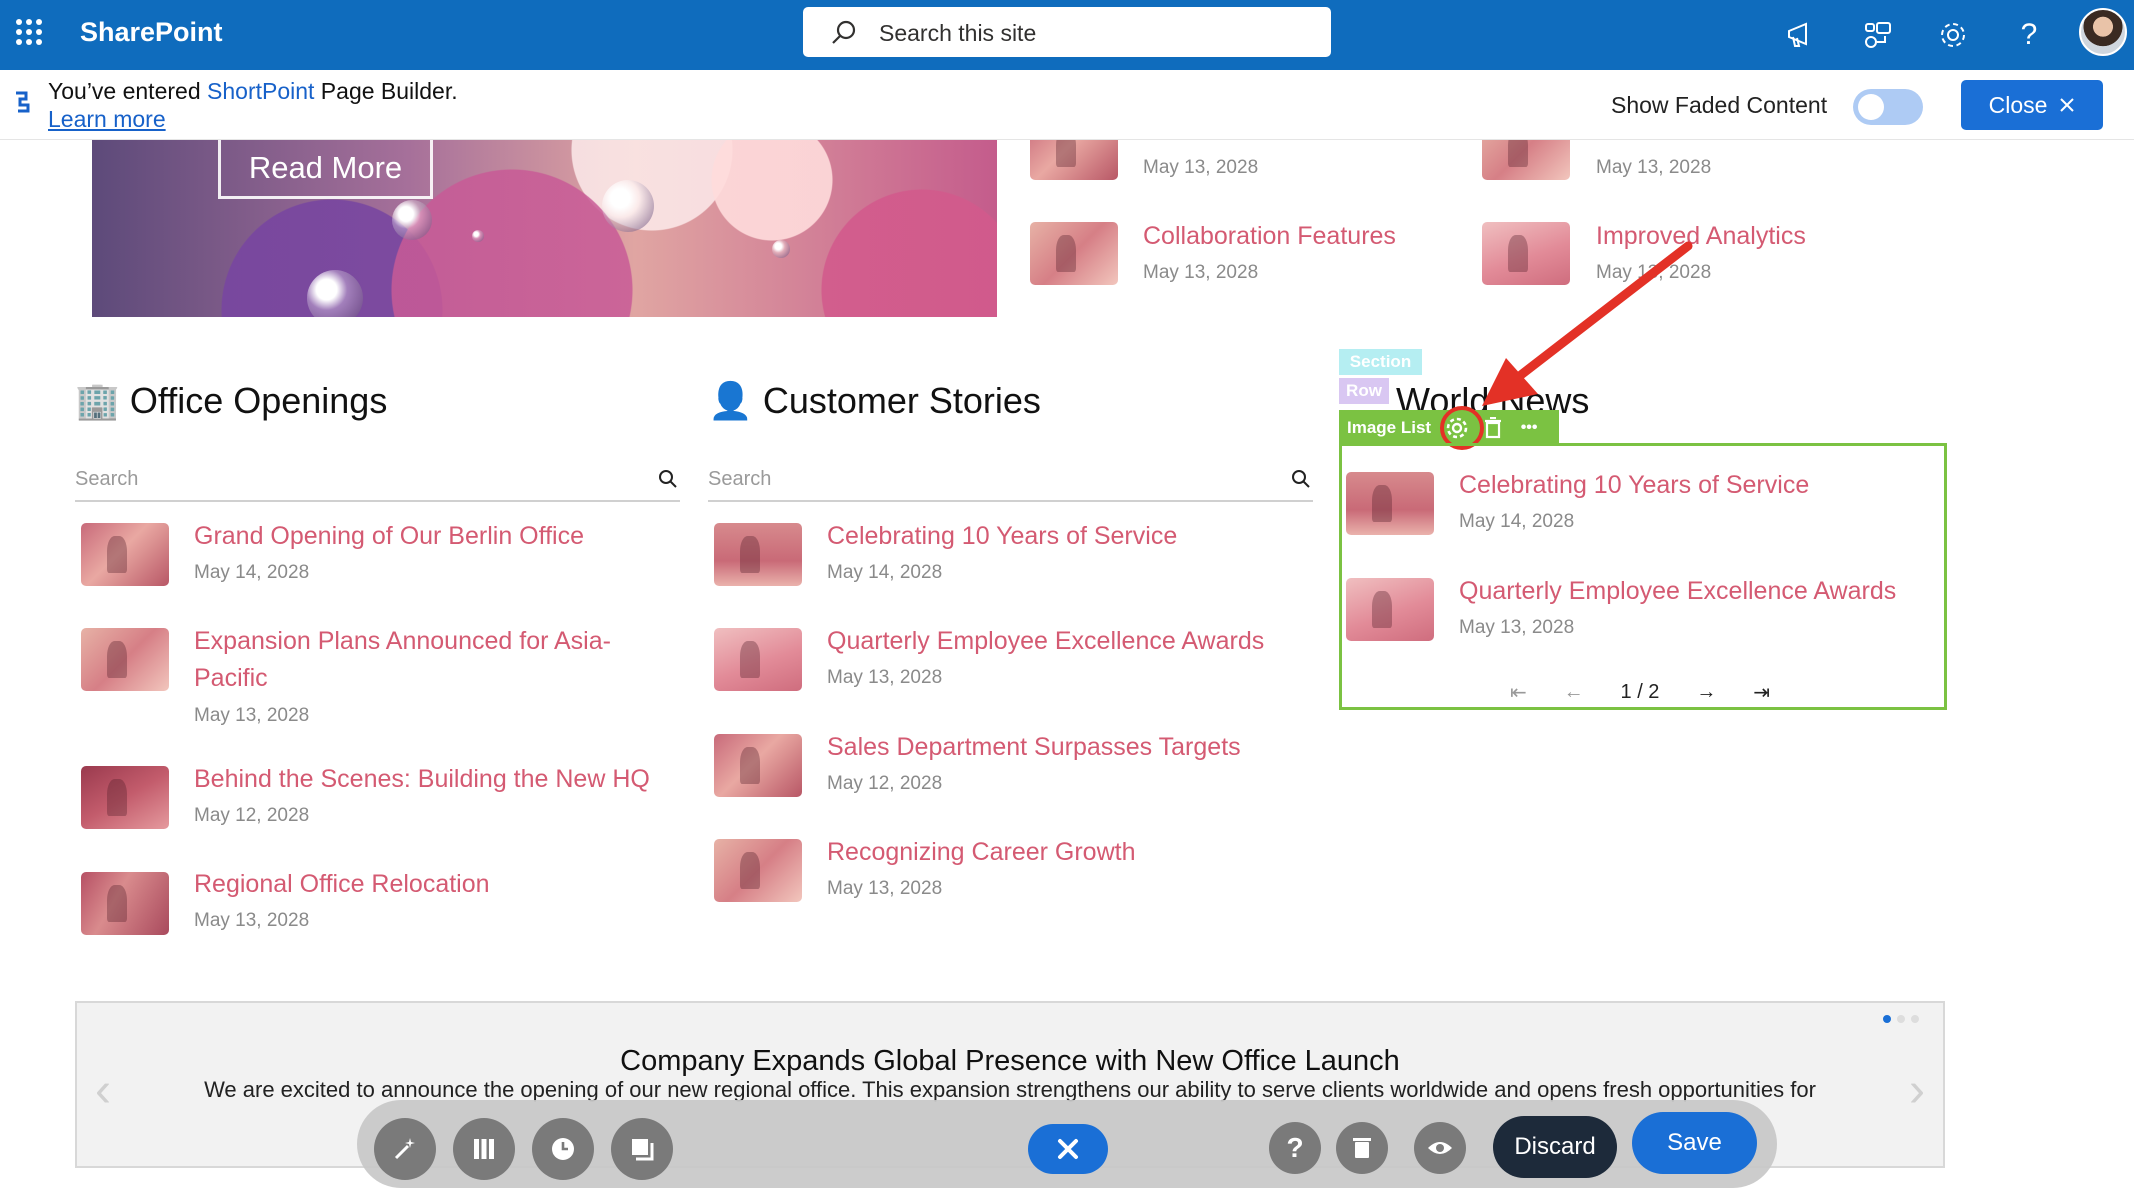 Image resolution: width=2134 pixels, height=1188 pixels. What do you see at coordinates (1694, 1143) in the screenshot?
I see `save-button: Save` at bounding box center [1694, 1143].